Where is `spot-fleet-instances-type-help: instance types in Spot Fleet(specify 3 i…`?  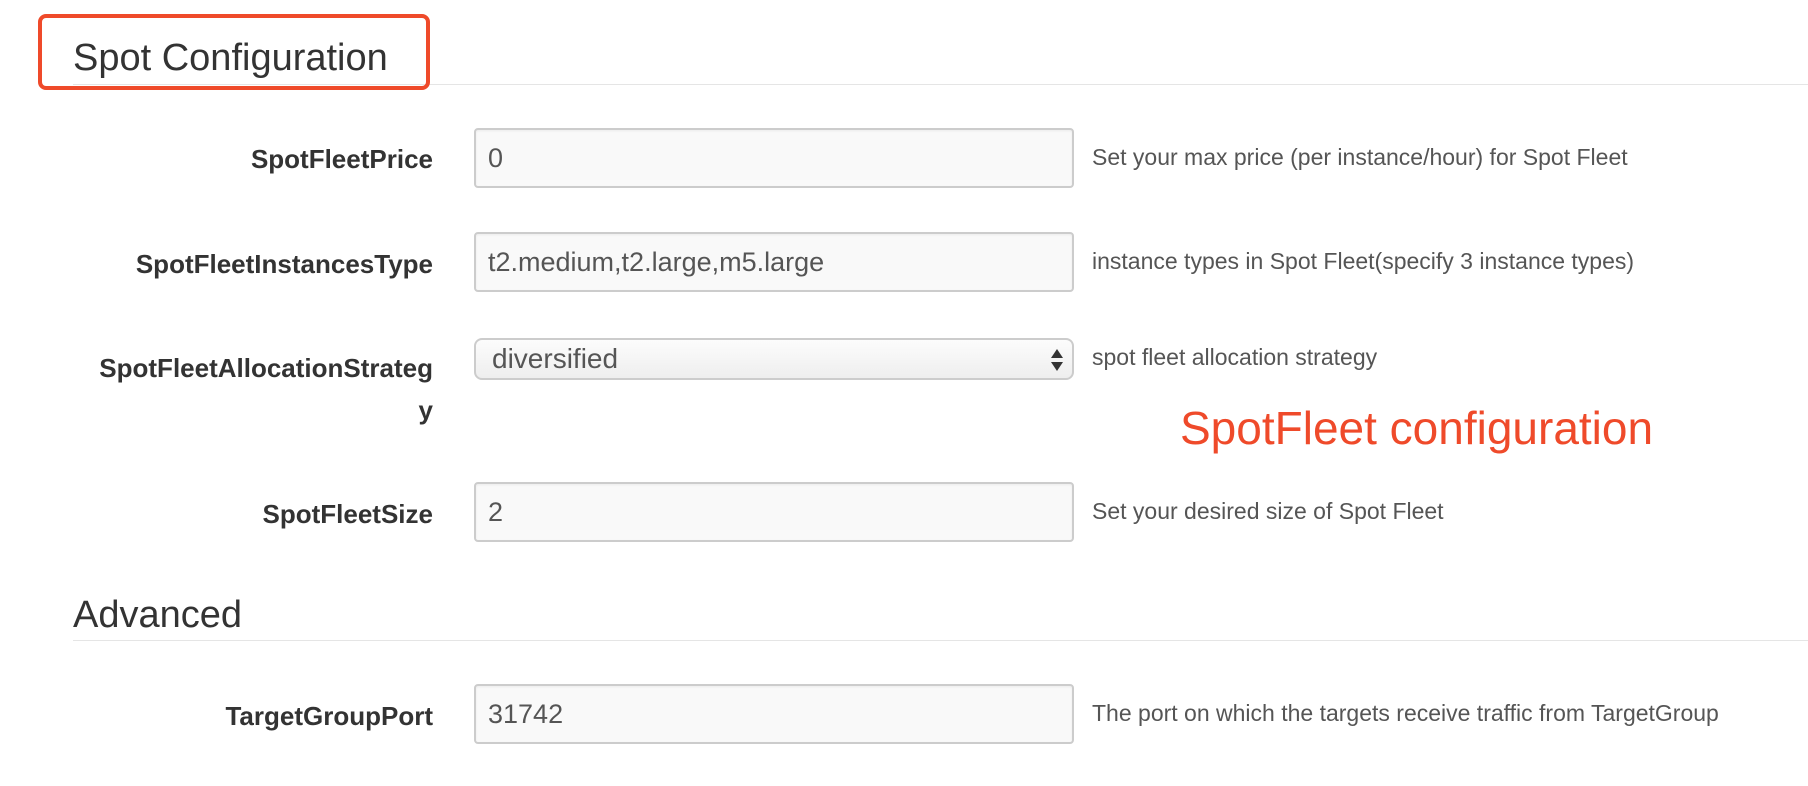 spot-fleet-instances-type-help: instance types in Spot Fleet(specify 3 i… is located at coordinates (1363, 261).